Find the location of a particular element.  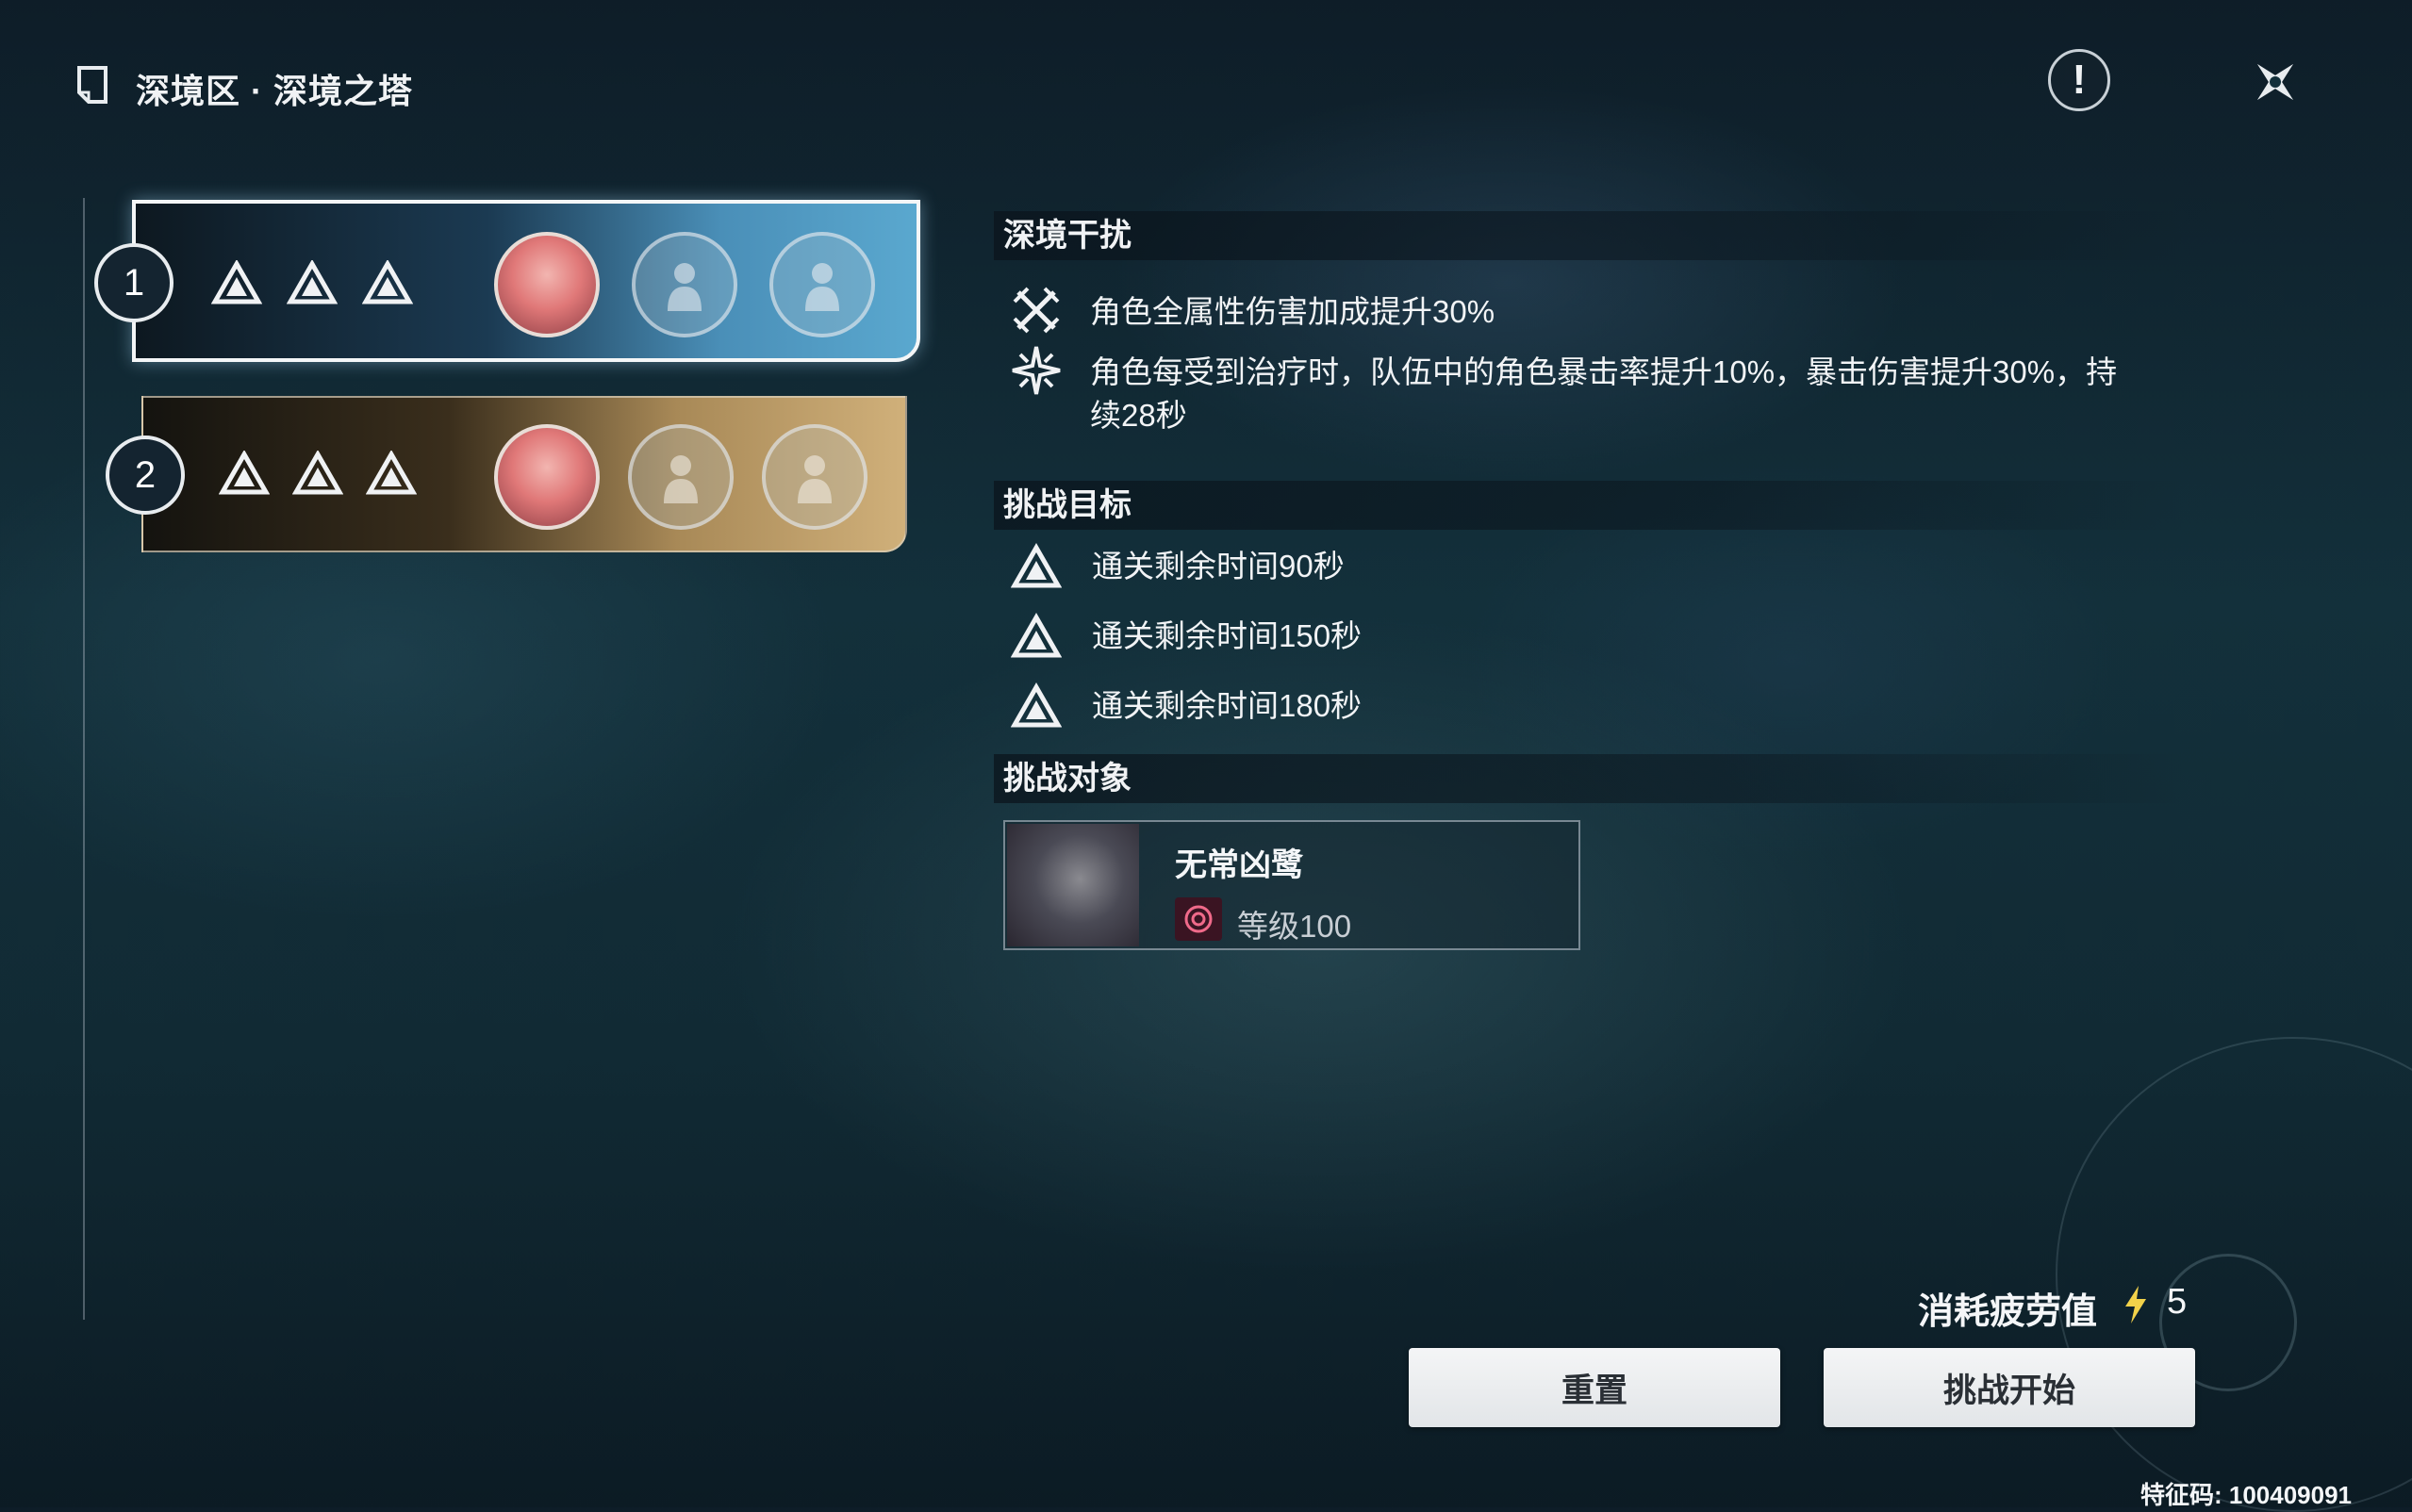

start-challenge-button: 挑战开始 is located at coordinates (2009, 1388).